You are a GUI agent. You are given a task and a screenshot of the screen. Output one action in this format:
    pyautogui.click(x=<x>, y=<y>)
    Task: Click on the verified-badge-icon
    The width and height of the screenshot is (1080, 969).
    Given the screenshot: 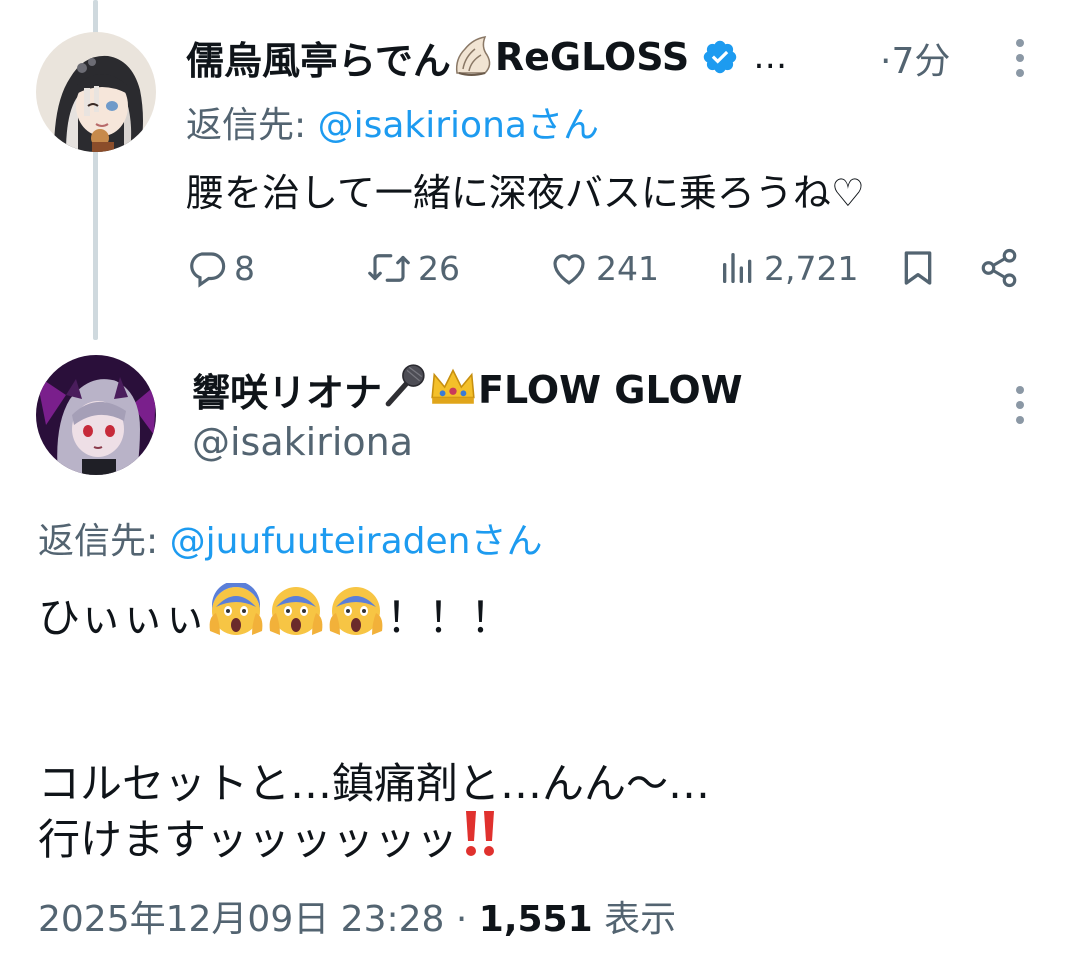 What is the action you would take?
    pyautogui.click(x=720, y=57)
    